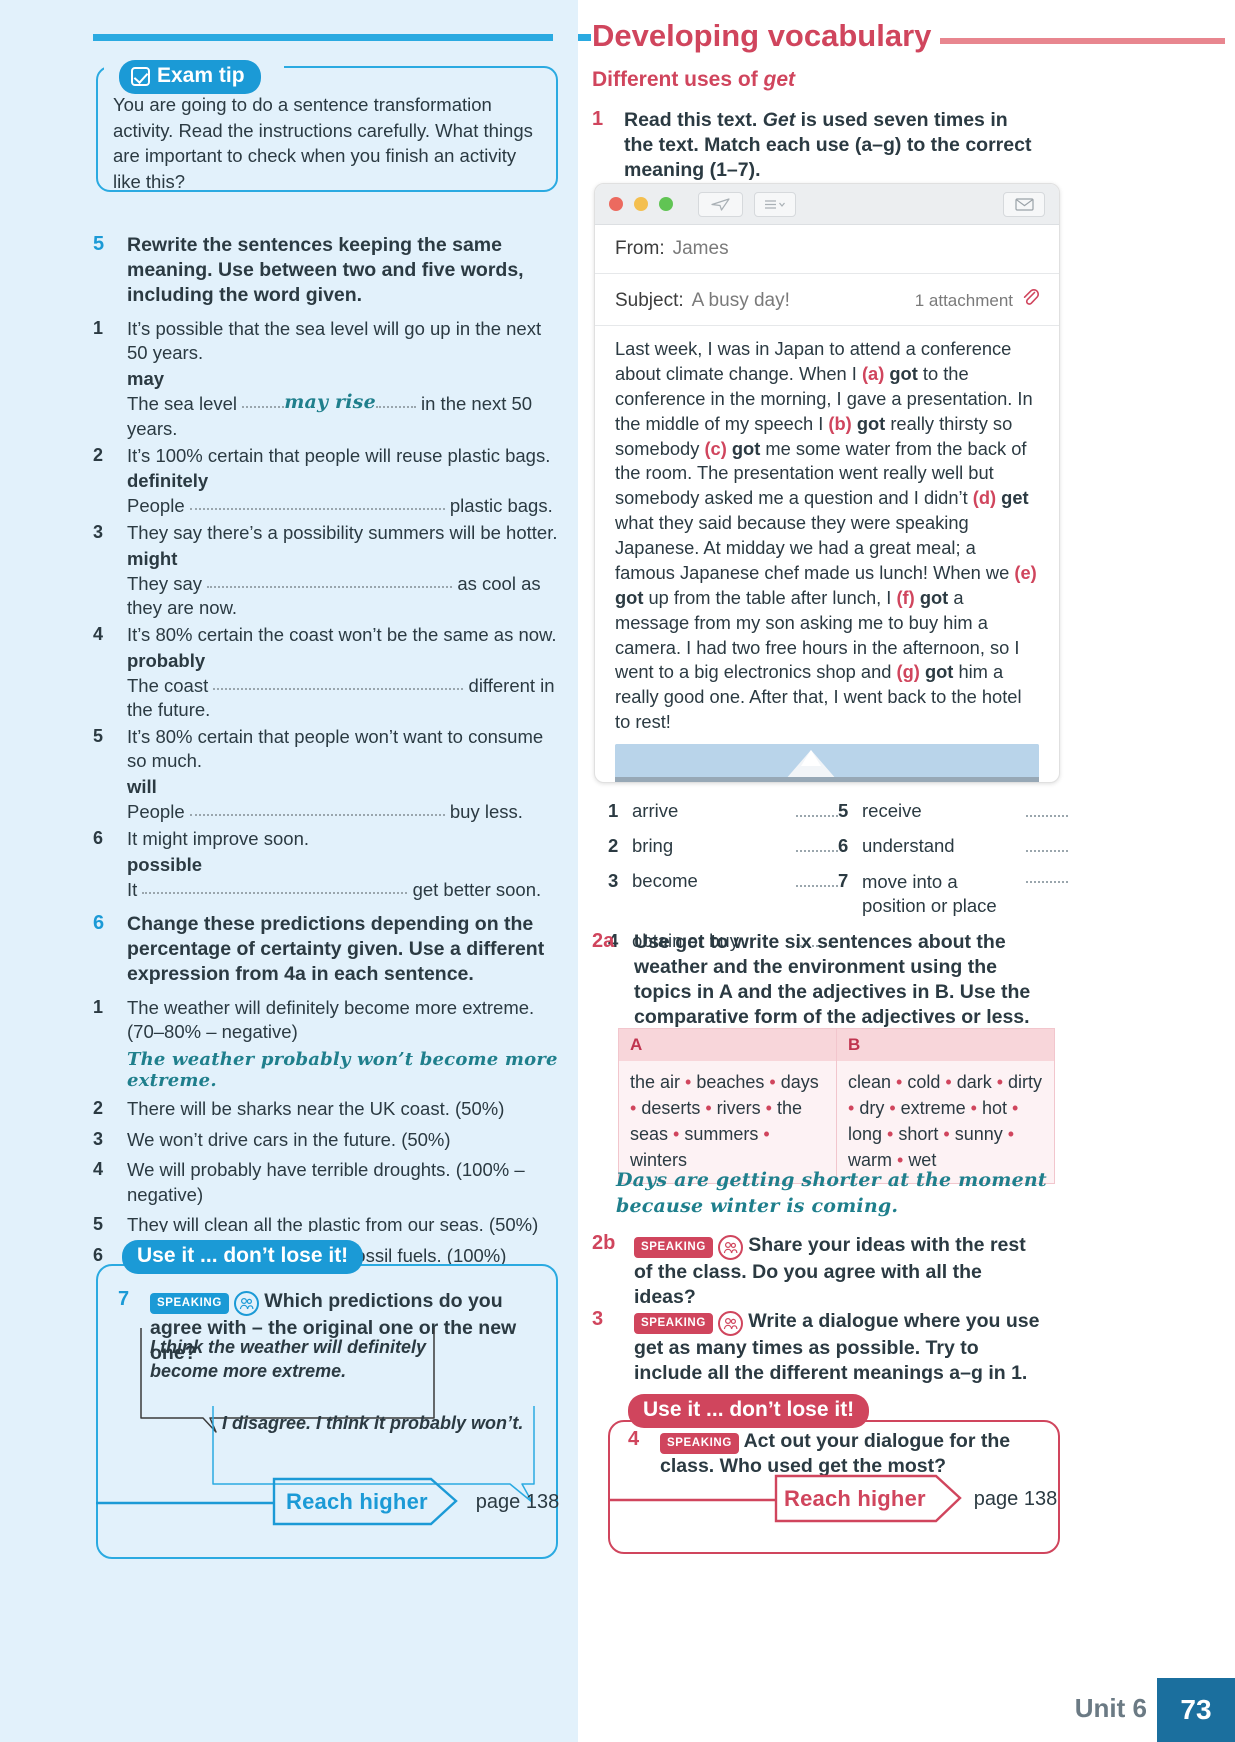 This screenshot has height=1742, width=1235. Describe the element at coordinates (799, 1082) in the screenshot. I see `word-chip: days` at that location.